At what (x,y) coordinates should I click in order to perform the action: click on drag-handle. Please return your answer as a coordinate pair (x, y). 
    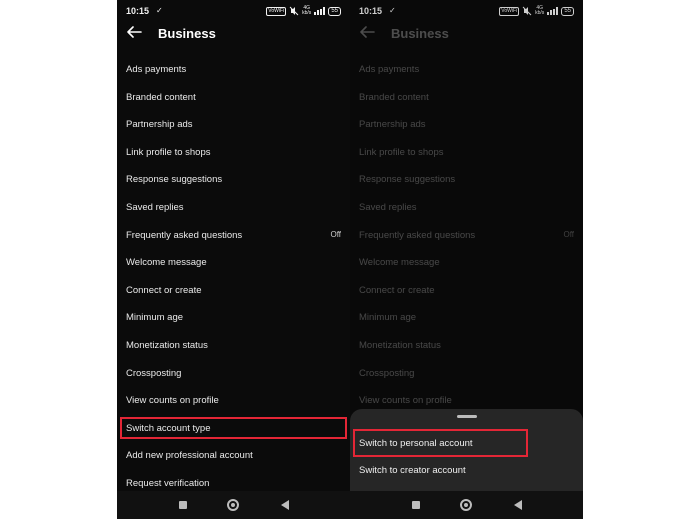
    Looking at the image, I should click on (467, 416).